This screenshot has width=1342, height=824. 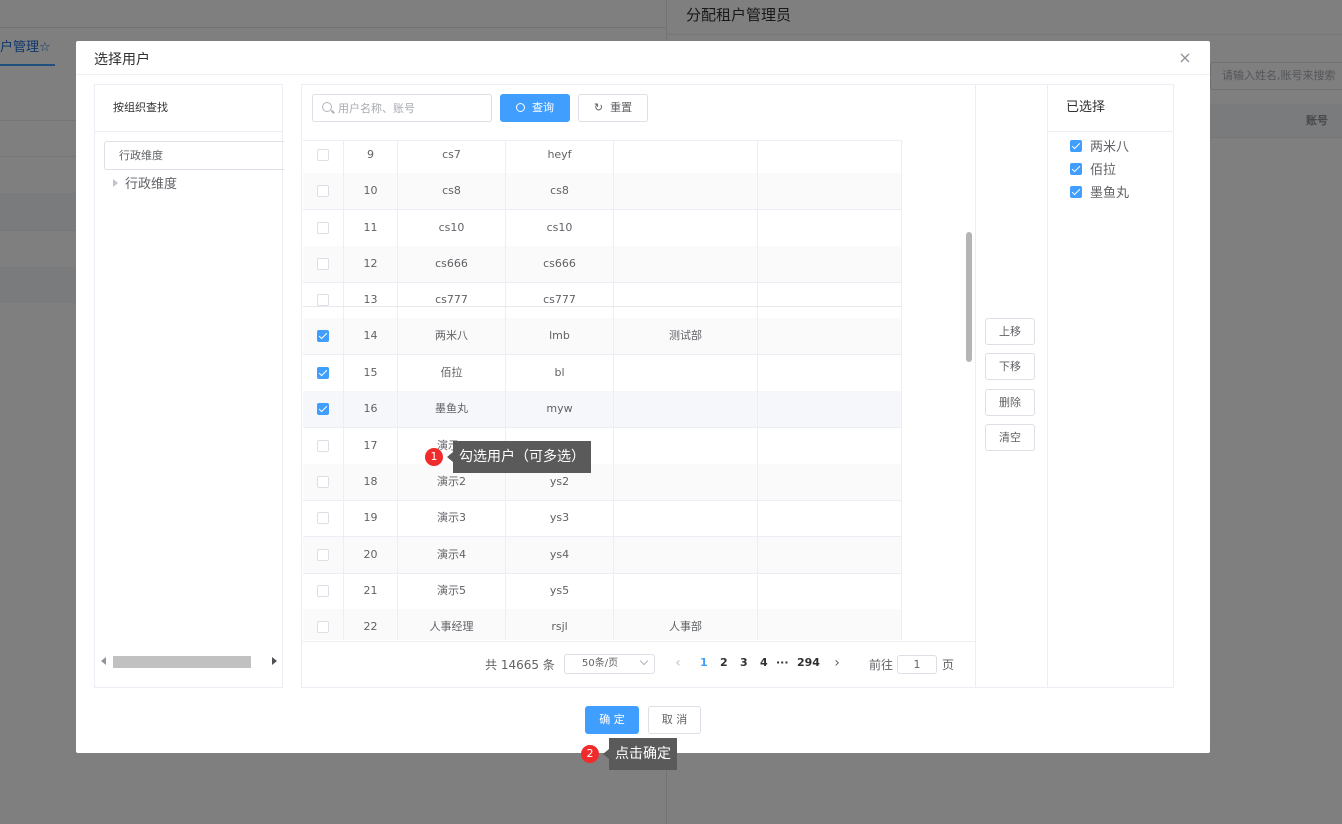 What do you see at coordinates (613, 108) in the screenshot?
I see `reset-button: ↻ 重置` at bounding box center [613, 108].